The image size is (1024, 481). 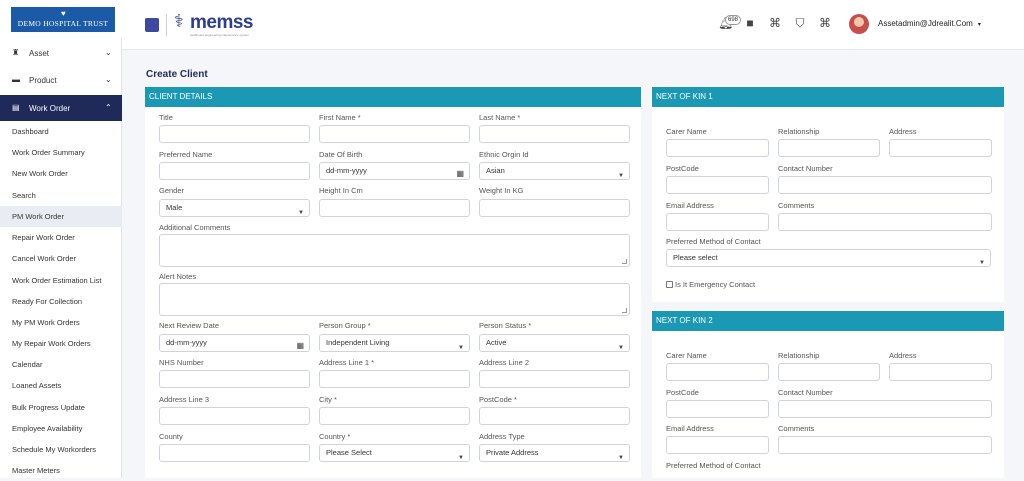 I want to click on menu-toggle-button, so click(x=152, y=25).